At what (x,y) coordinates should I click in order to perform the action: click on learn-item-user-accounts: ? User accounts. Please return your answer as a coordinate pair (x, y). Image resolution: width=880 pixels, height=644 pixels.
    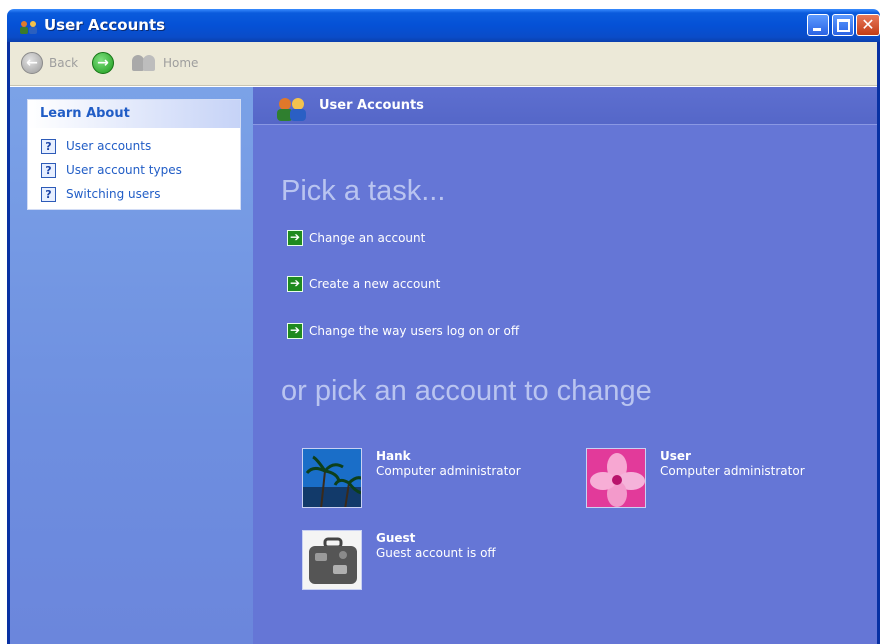
    Looking at the image, I should click on (140, 146).